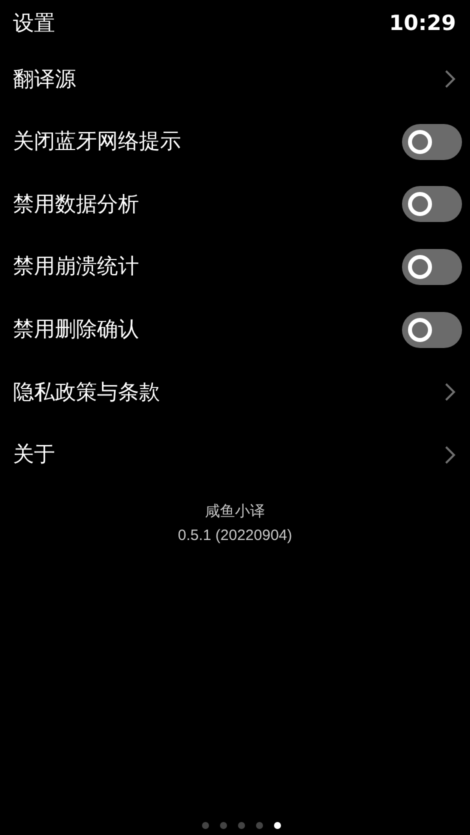 The width and height of the screenshot is (470, 835). Describe the element at coordinates (423, 24) in the screenshot. I see `clock-time: 10:29` at that location.